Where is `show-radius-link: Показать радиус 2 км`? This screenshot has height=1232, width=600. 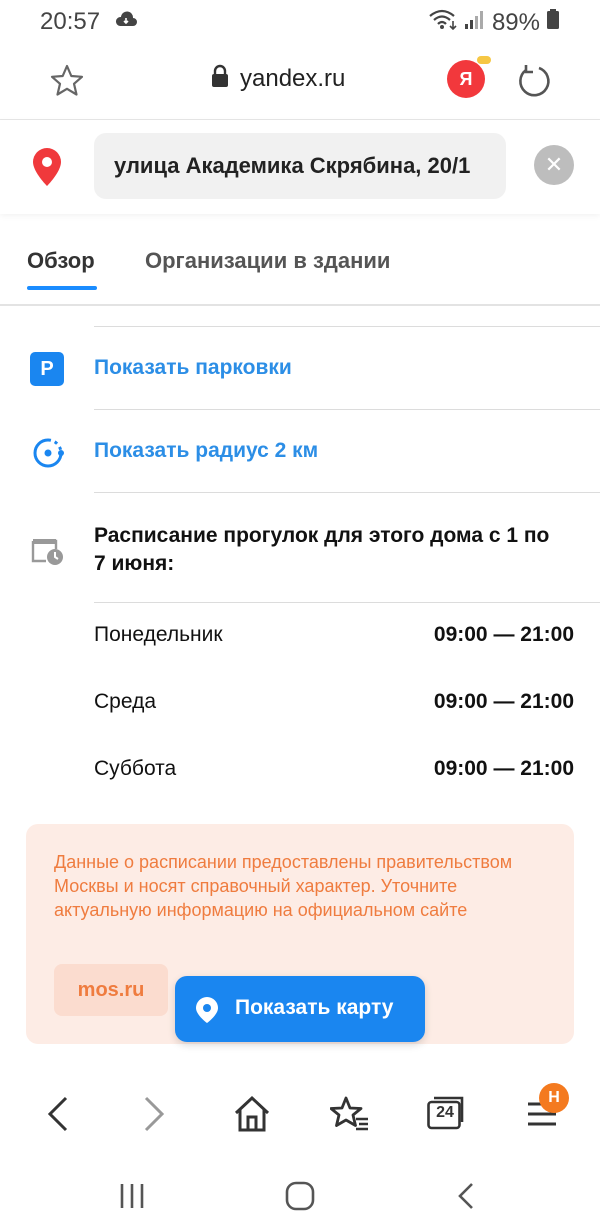 show-radius-link: Показать радиус 2 км is located at coordinates (206, 451).